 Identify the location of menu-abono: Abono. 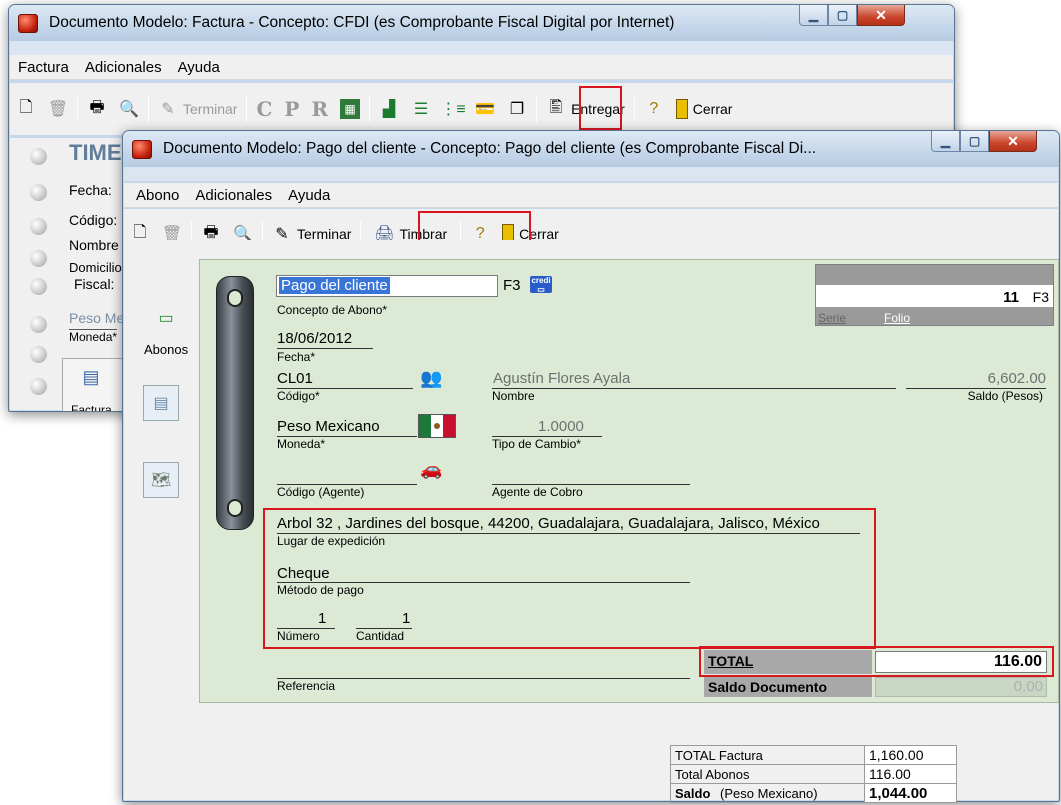
(155, 195).